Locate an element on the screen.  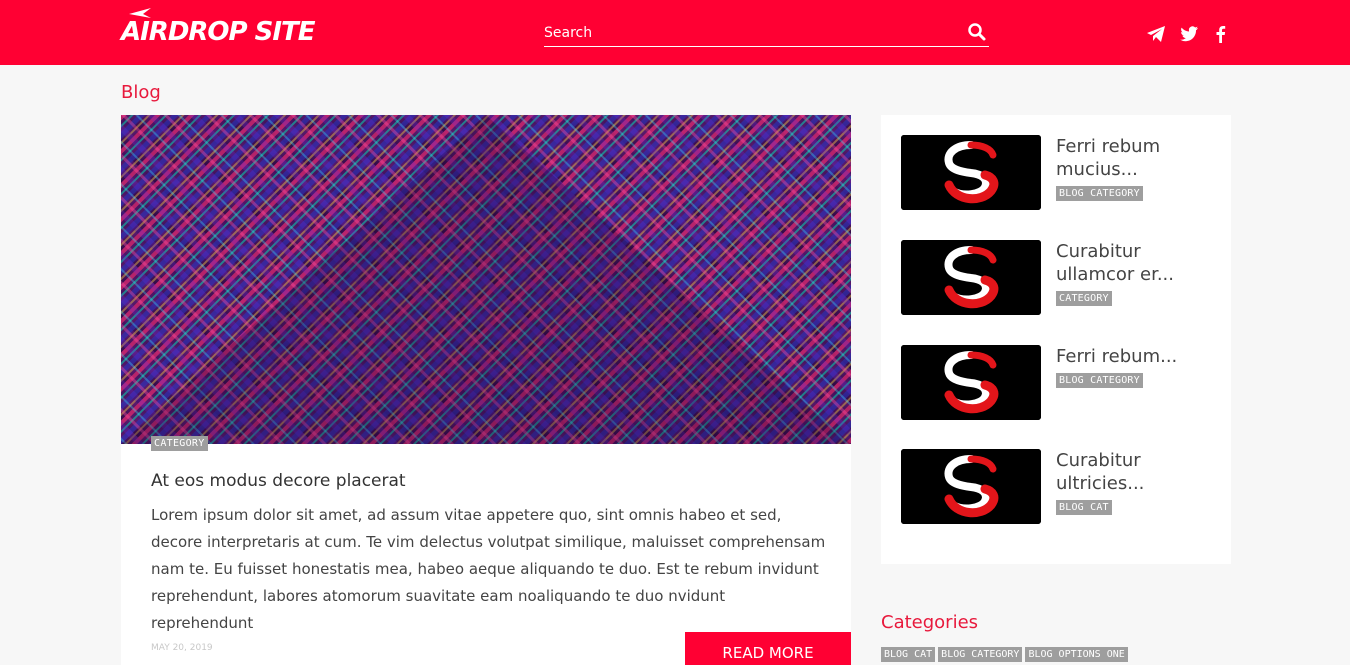
facebook-icon is located at coordinates (1221, 34).